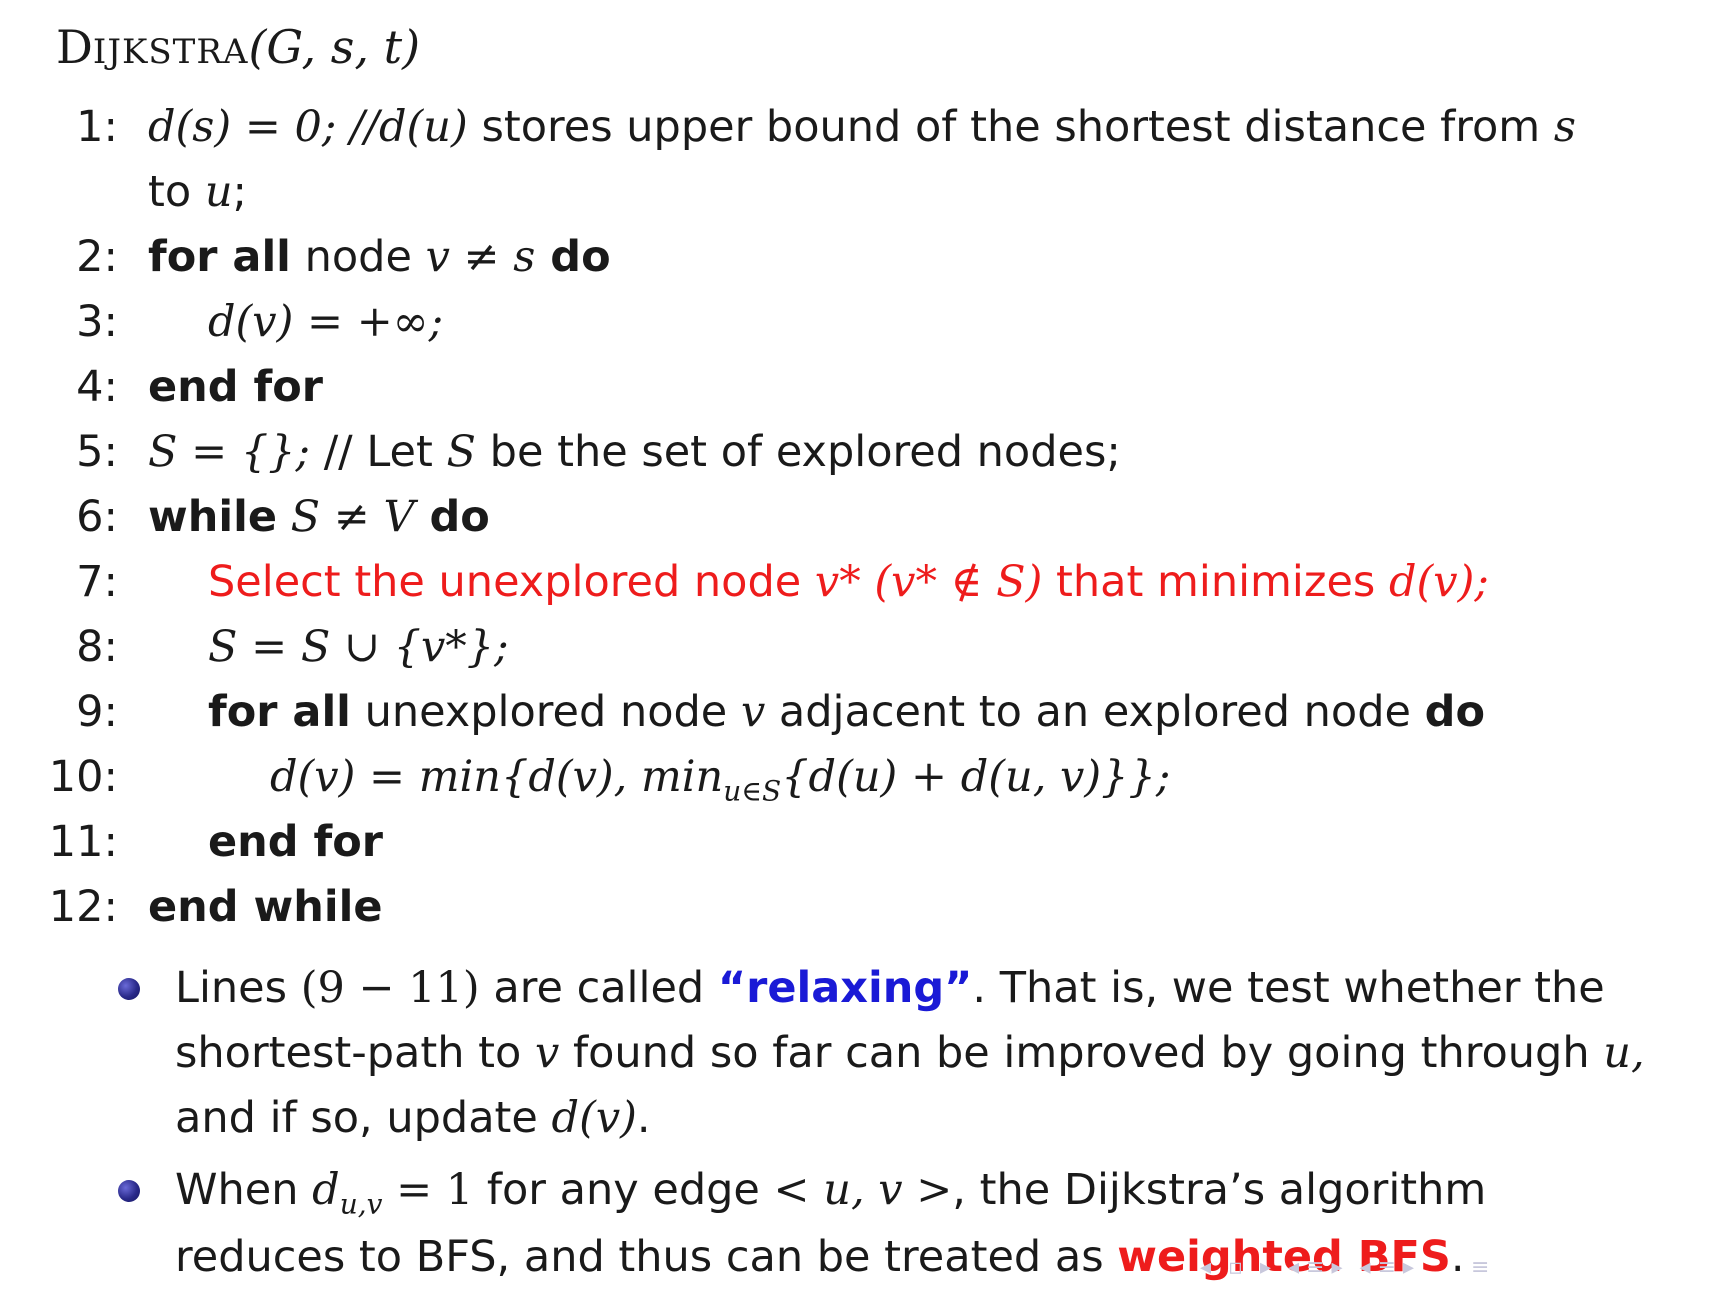  I want to click on math-expr: S = {};, so click(229, 452).